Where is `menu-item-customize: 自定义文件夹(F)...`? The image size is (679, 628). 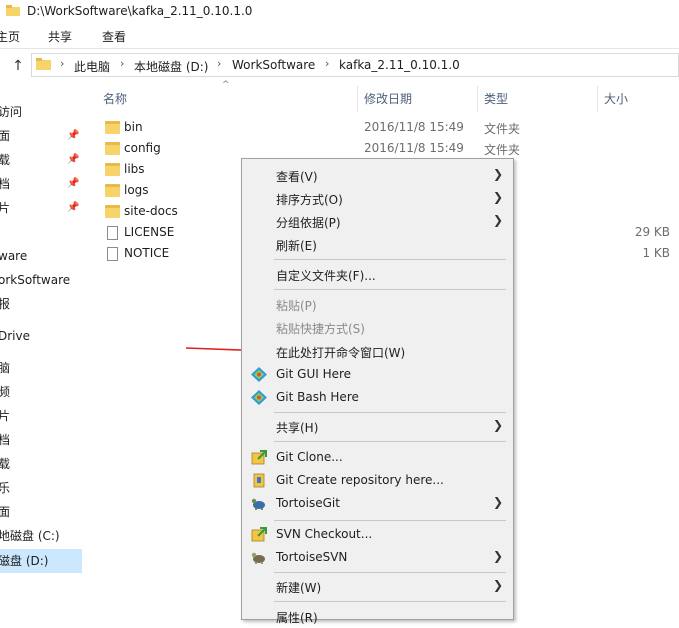 menu-item-customize: 自定义文件夹(F)... is located at coordinates (377, 274).